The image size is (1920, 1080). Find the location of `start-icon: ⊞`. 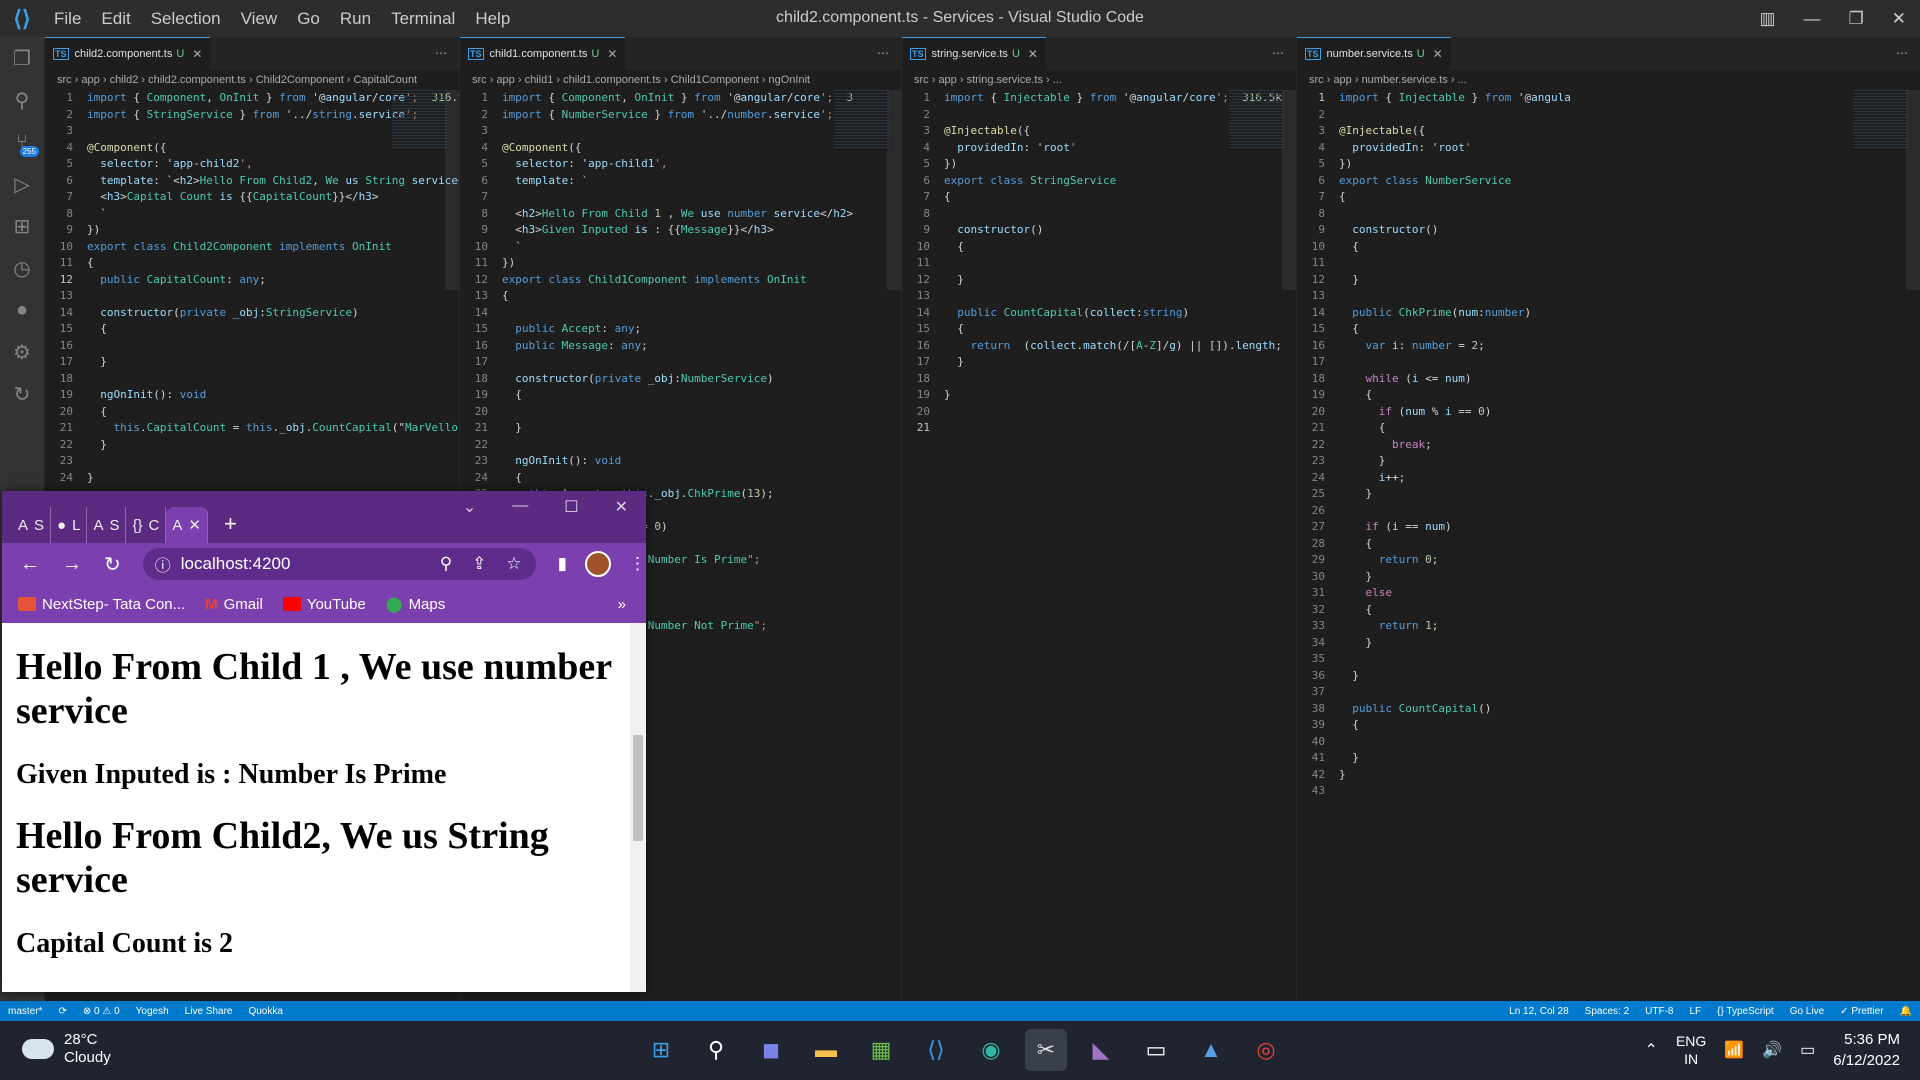

start-icon: ⊞ is located at coordinates (661, 1050).